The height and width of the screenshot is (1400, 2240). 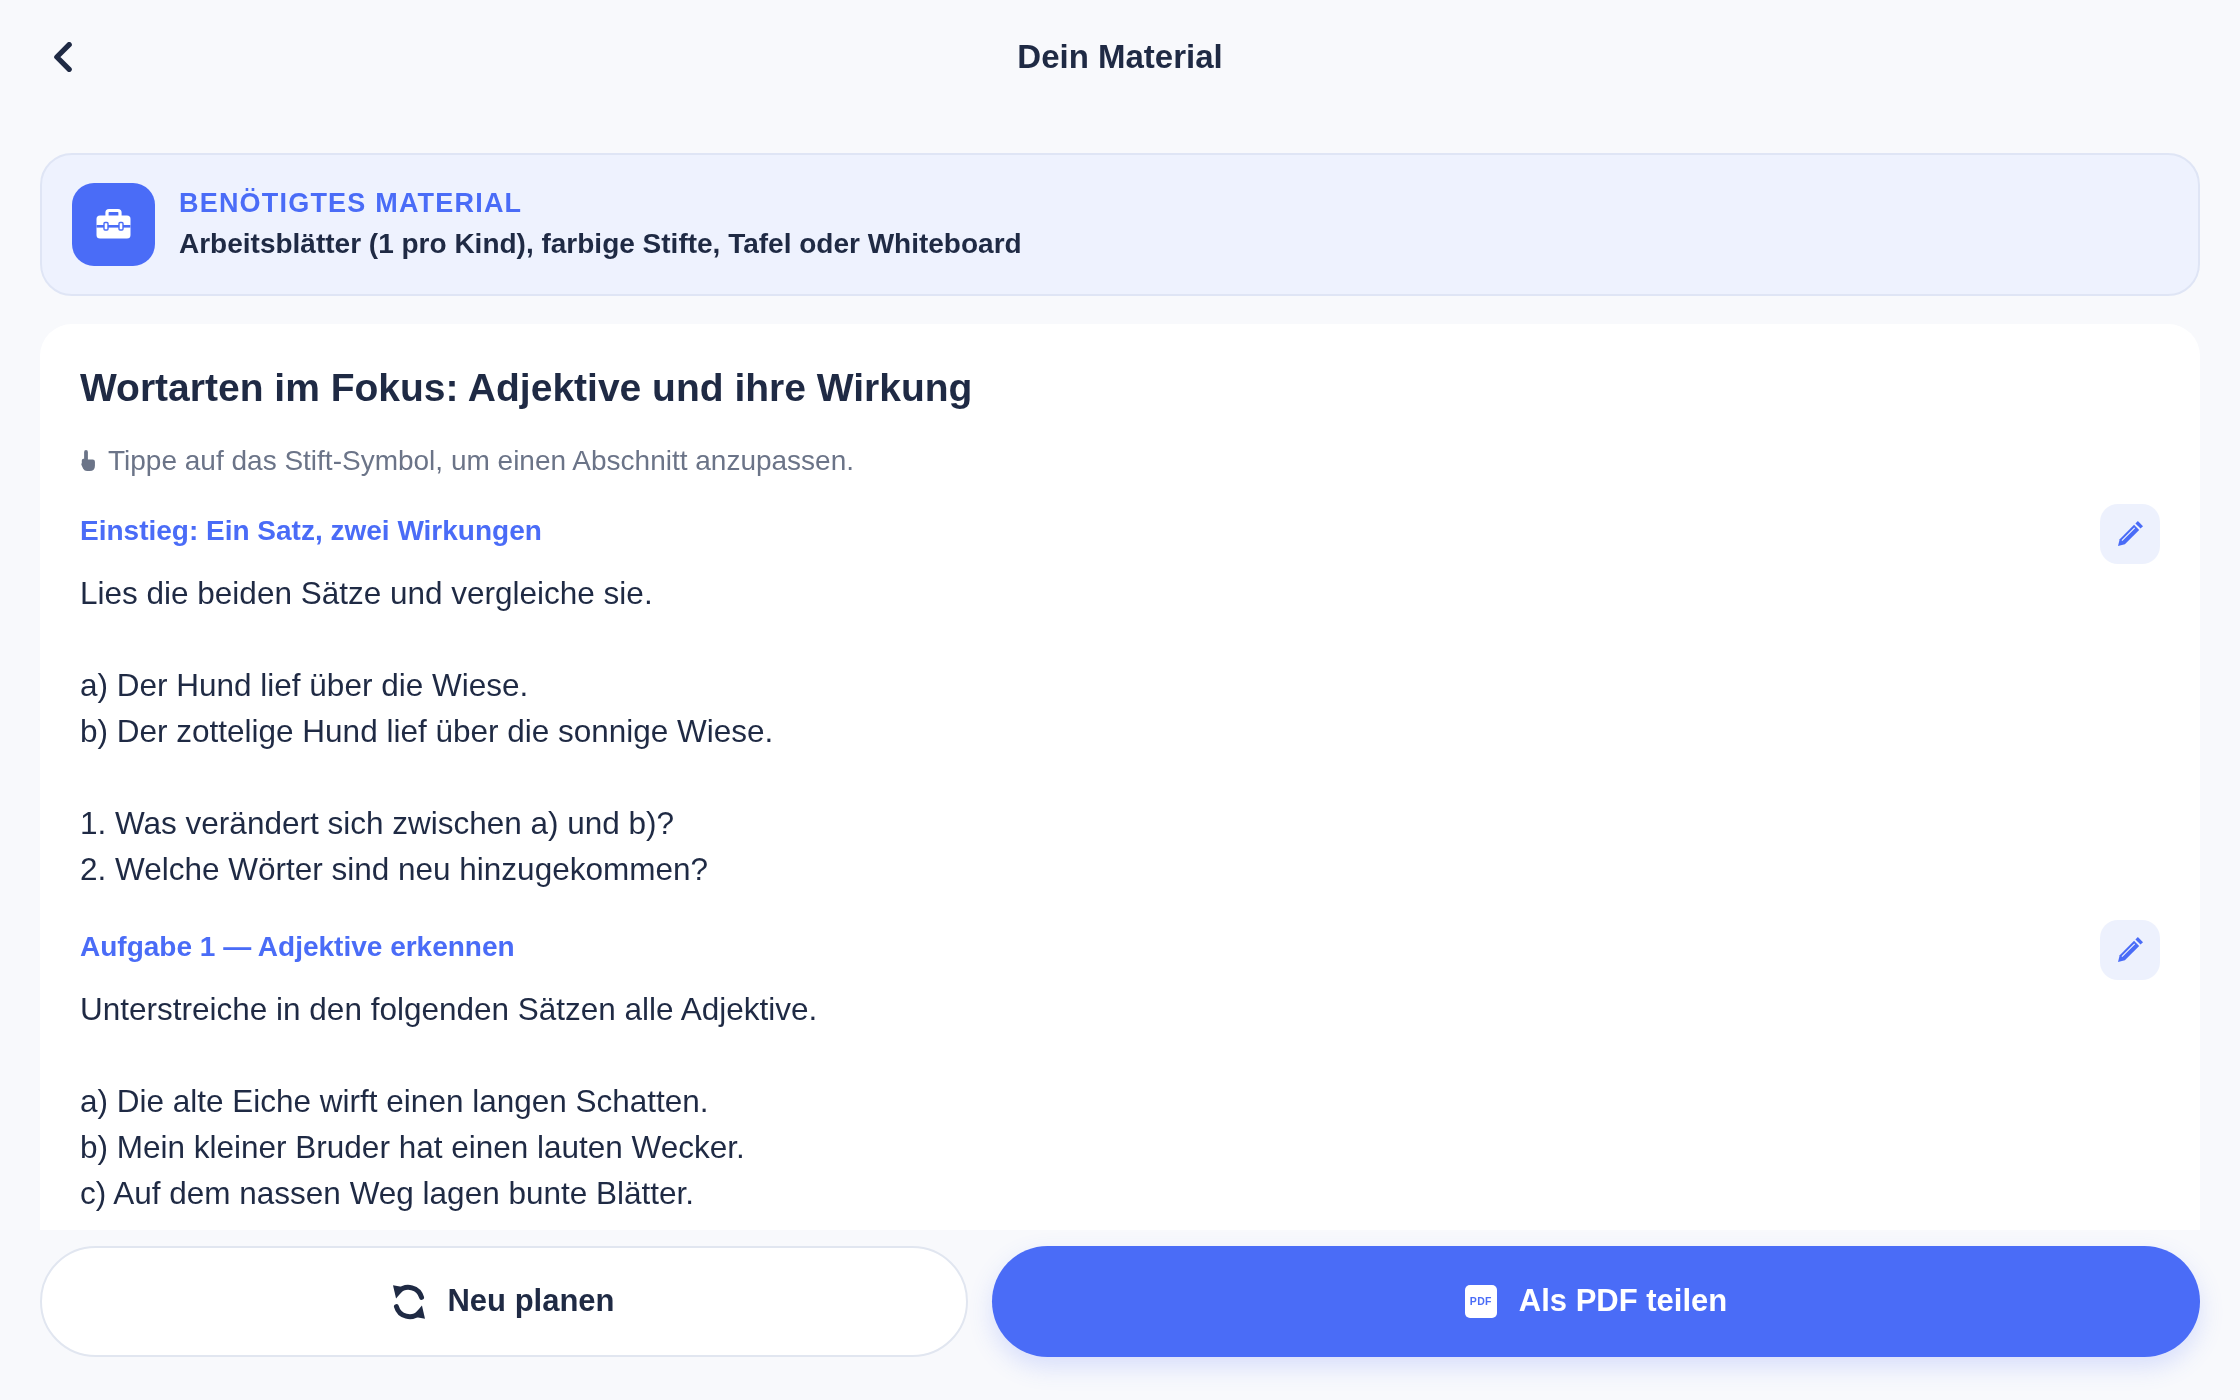 I want to click on material-label: BENÖTIGTES MATERIAL, so click(x=351, y=203).